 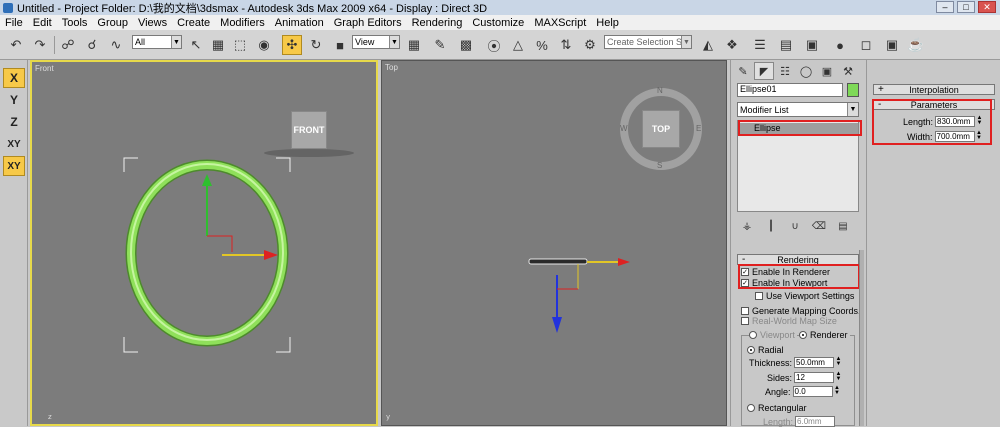 What do you see at coordinates (388, 417) in the screenshot?
I see `world-axis-indicator: y` at bounding box center [388, 417].